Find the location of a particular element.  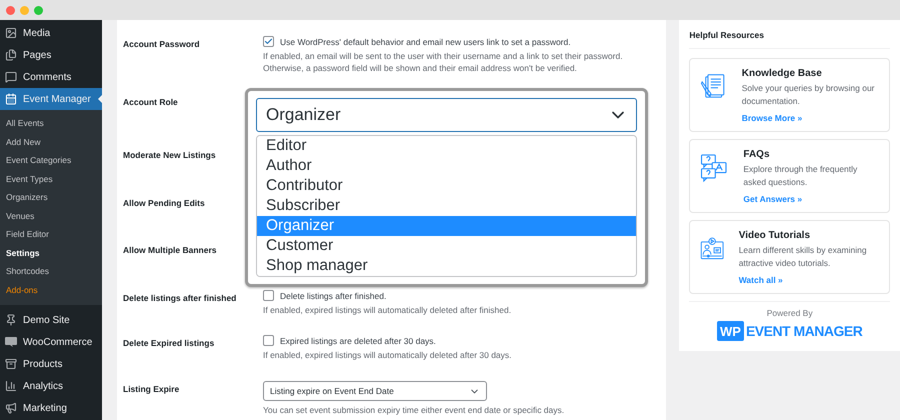

card-text: Explore through the frequently asked questions. is located at coordinates (800, 175).